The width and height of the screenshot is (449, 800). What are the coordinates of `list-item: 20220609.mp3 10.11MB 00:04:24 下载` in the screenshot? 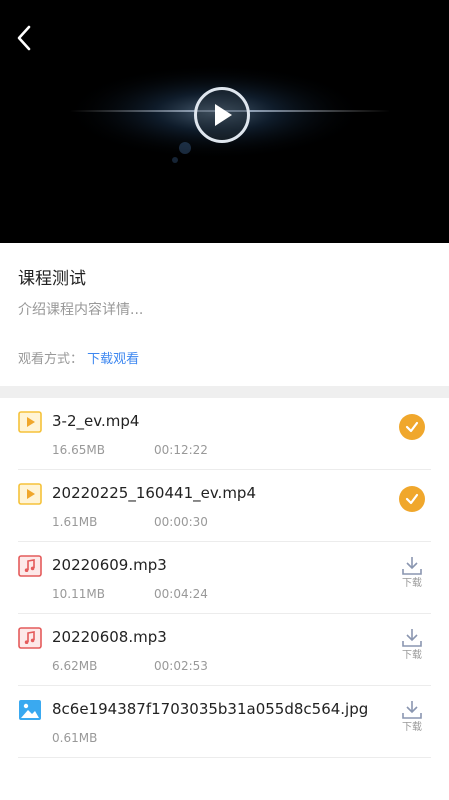 It's located at (224, 578).